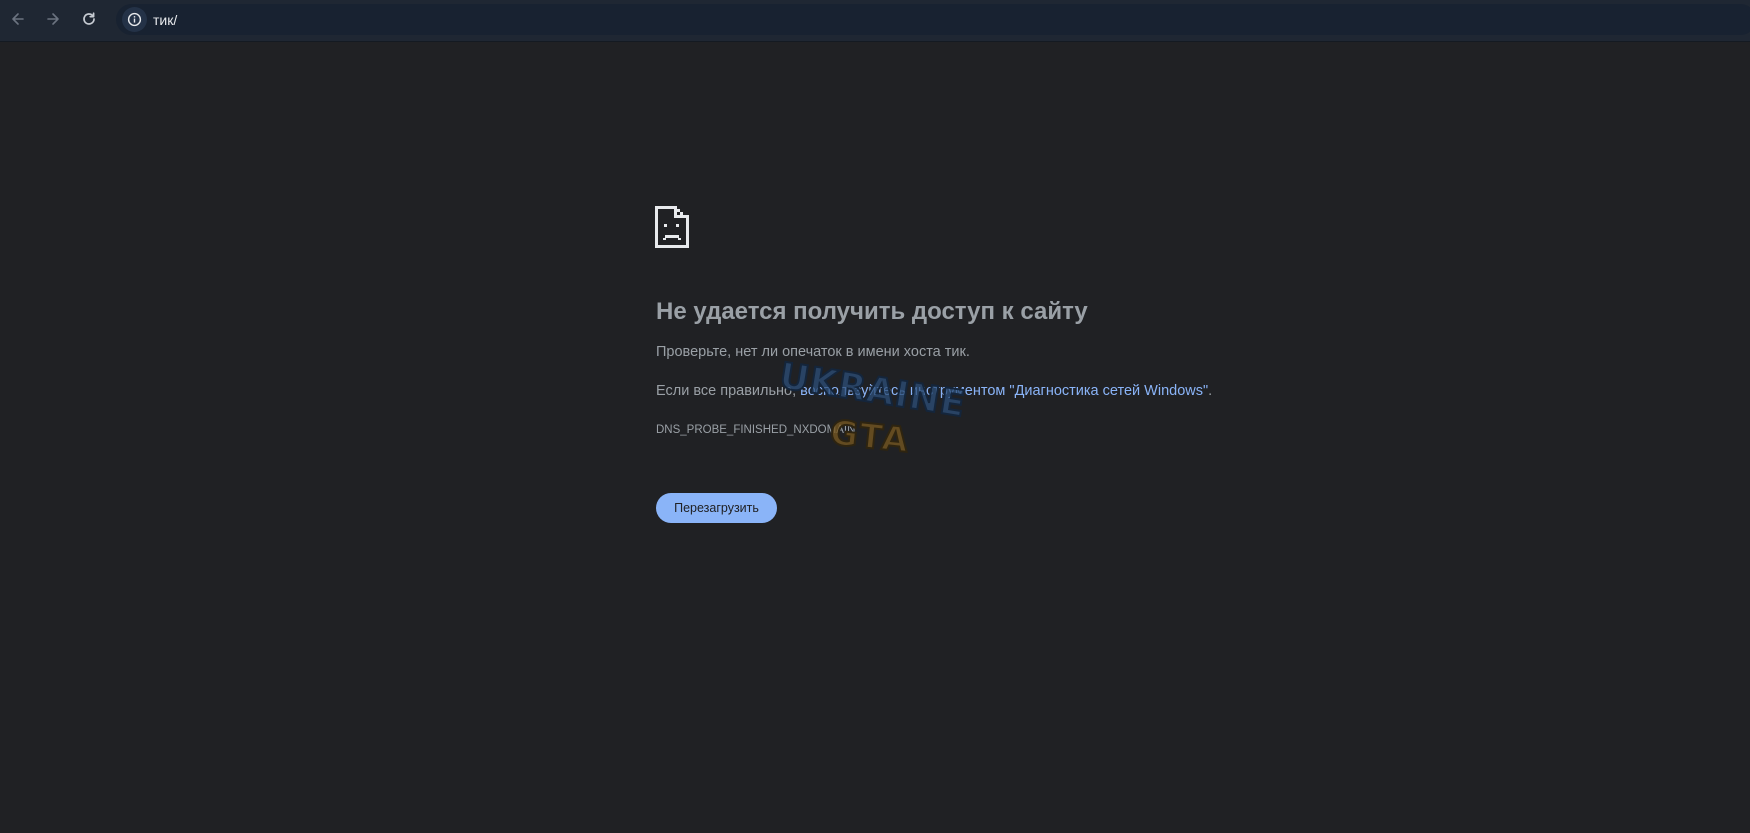 Image resolution: width=1750 pixels, height=833 pixels. What do you see at coordinates (756, 430) in the screenshot?
I see `error-code: DNS_PROBE_FINISHED_NXDOMAIN` at bounding box center [756, 430].